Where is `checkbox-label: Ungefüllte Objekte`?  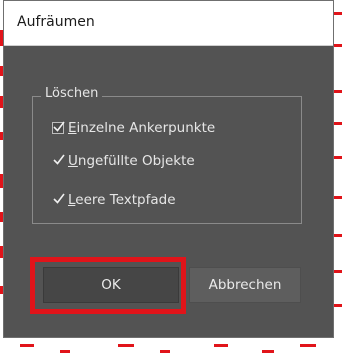 checkbox-label: Ungefüllte Objekte is located at coordinates (131, 161).